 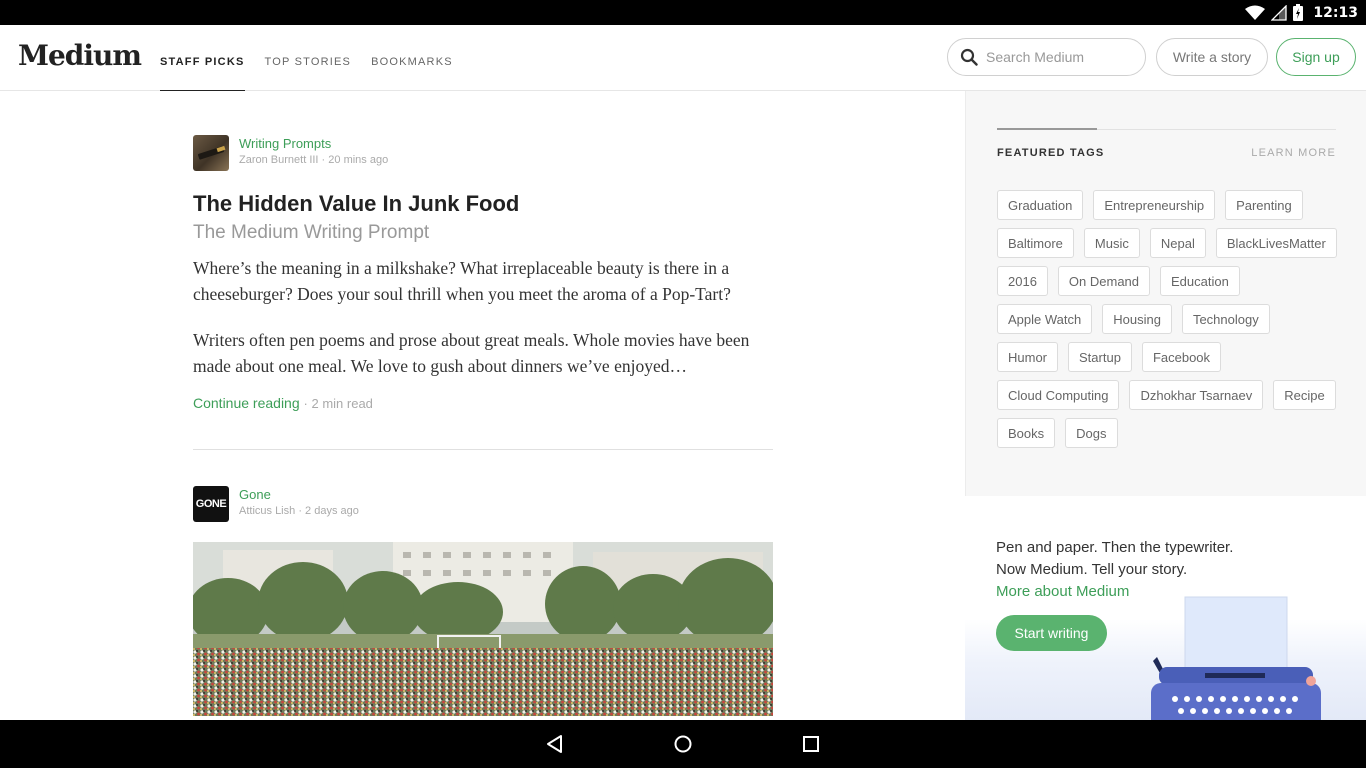 What do you see at coordinates (969, 57) in the screenshot?
I see `search-icon` at bounding box center [969, 57].